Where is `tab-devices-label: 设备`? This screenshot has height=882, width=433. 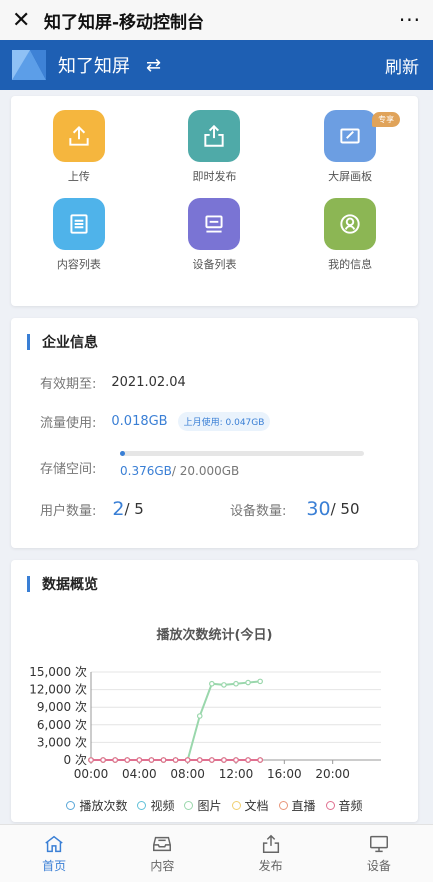
tab-devices-label: 设备 is located at coordinates (378, 866).